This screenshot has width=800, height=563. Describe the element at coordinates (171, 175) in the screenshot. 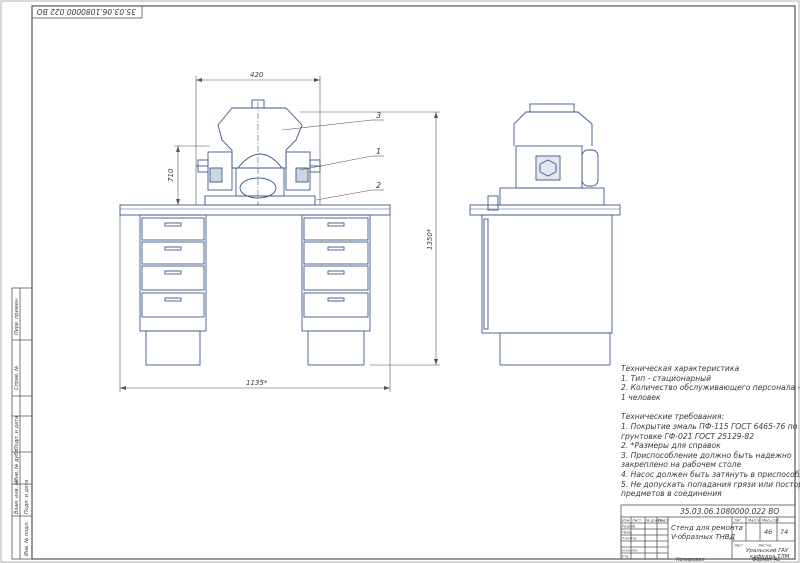

I see `dimension-left-height: 710` at that location.